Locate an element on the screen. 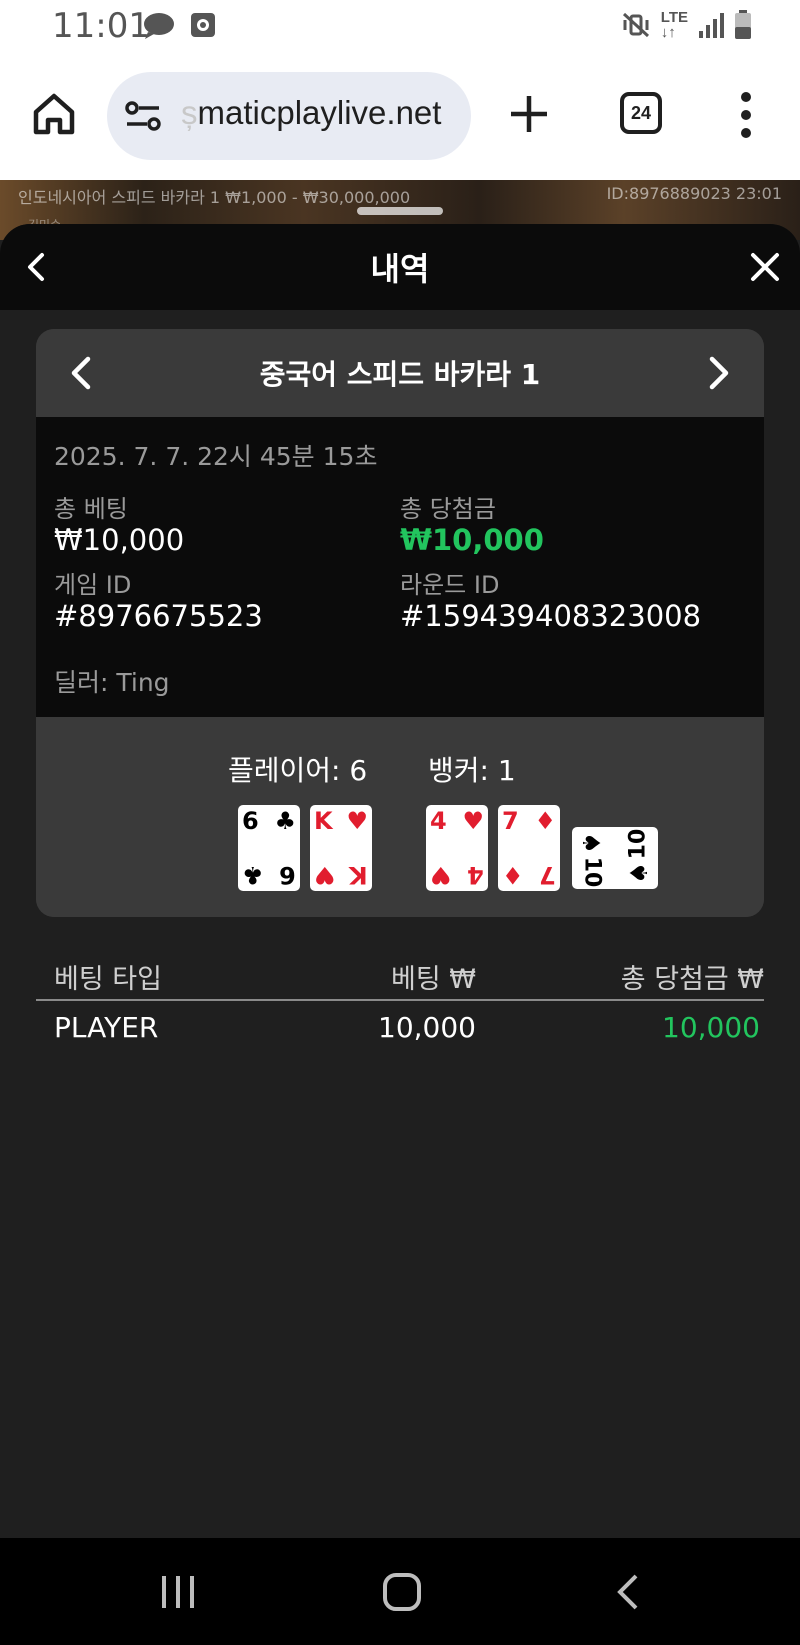  url-domain: maticplaylive.net is located at coordinates (319, 112).